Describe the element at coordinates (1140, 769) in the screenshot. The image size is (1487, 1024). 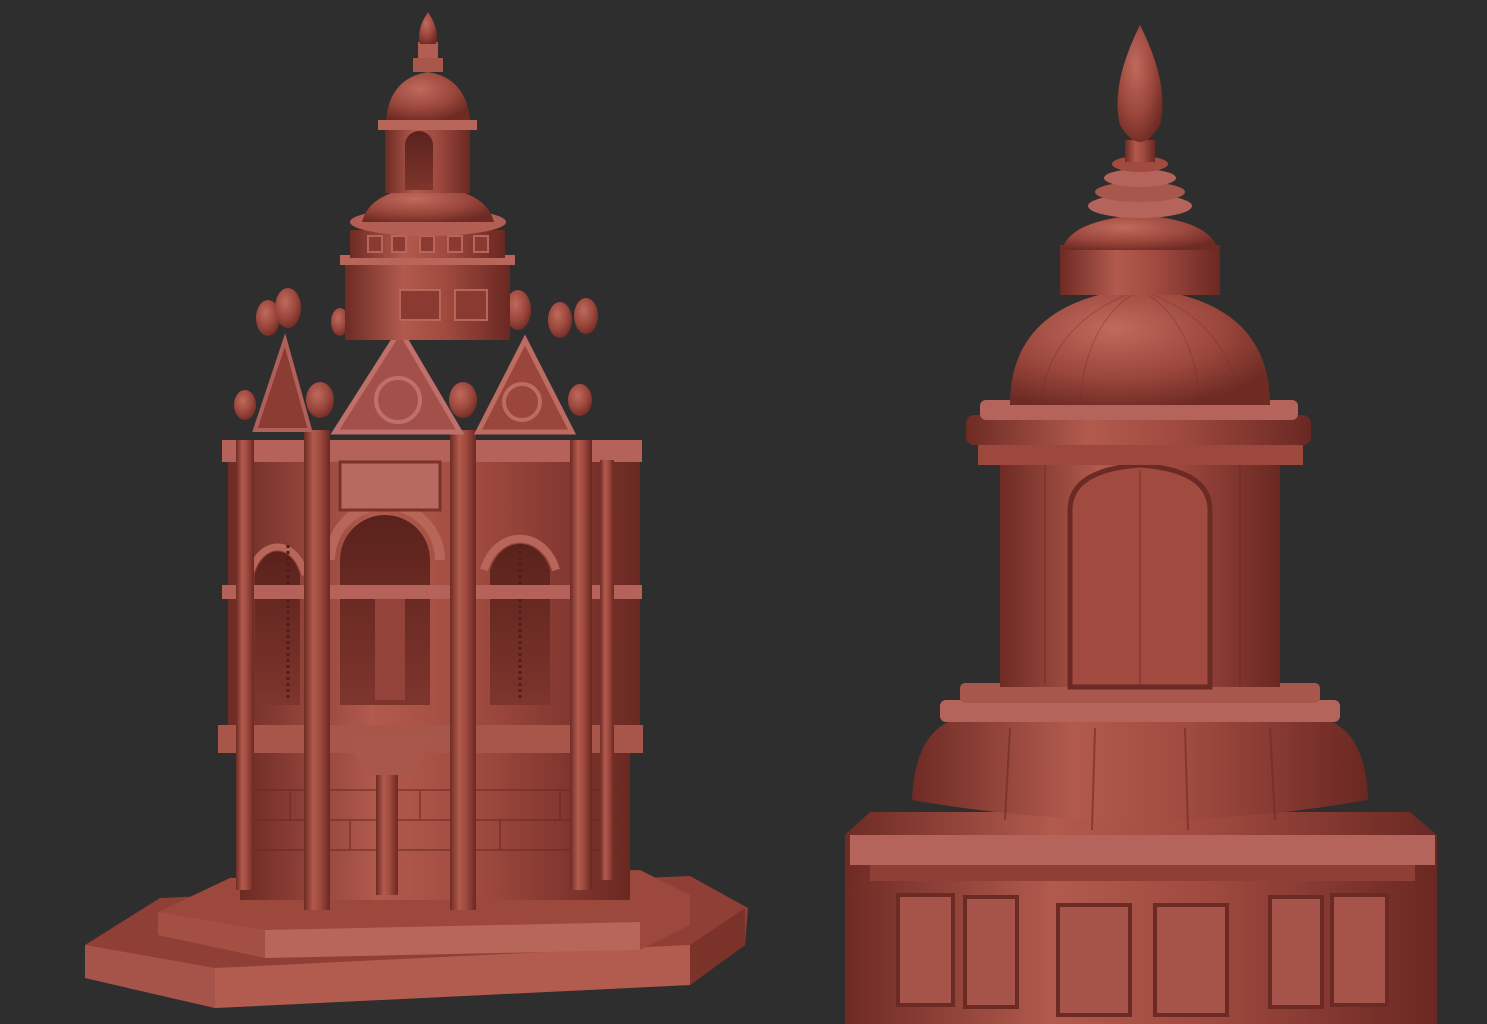
I see `flared-ring` at that location.